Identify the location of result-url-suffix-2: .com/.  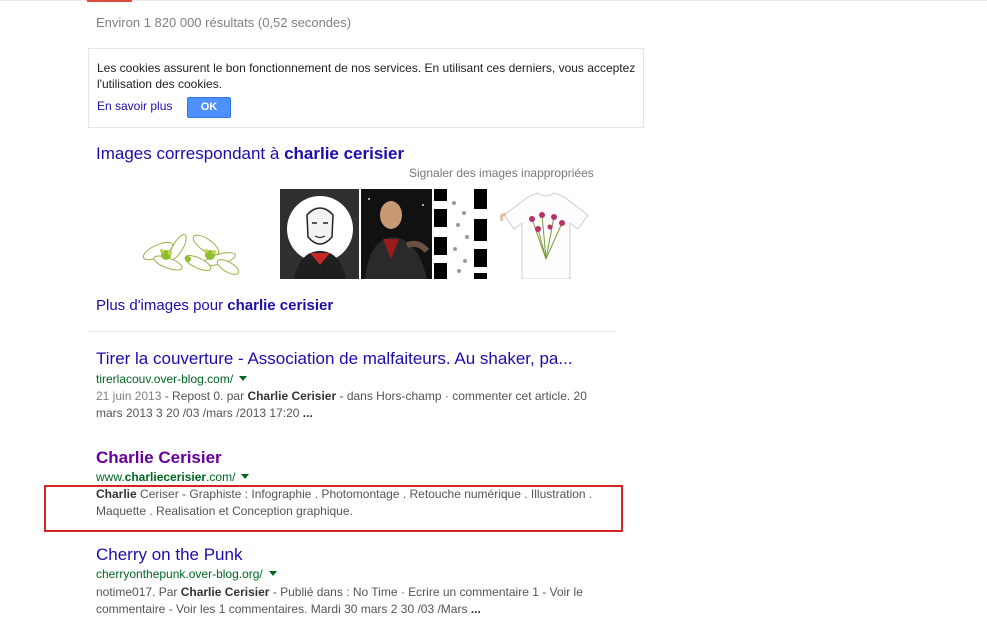
(221, 477).